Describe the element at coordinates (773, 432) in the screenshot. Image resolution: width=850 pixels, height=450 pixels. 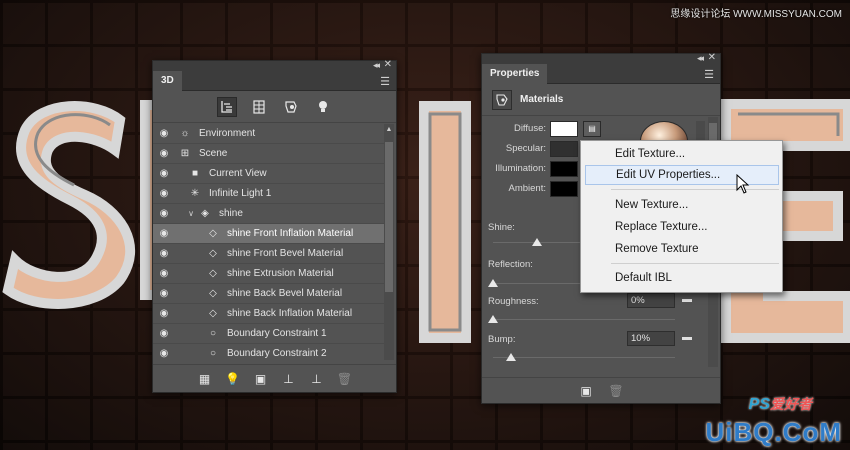
I see `uibq-watermark: UiBQ.CoM` at that location.